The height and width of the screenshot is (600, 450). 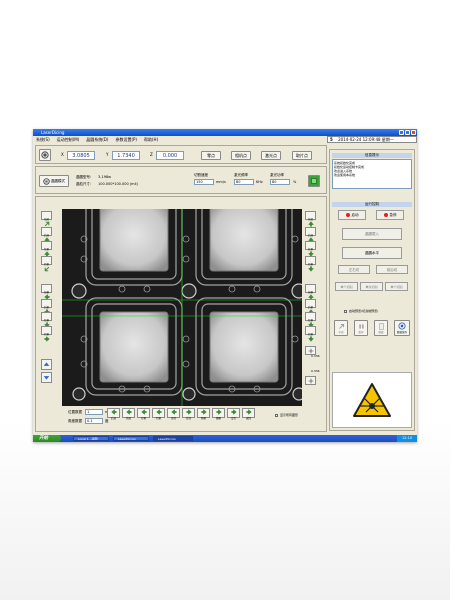 I want to click on bottom-button-0: 后退, so click(x=113, y=414).